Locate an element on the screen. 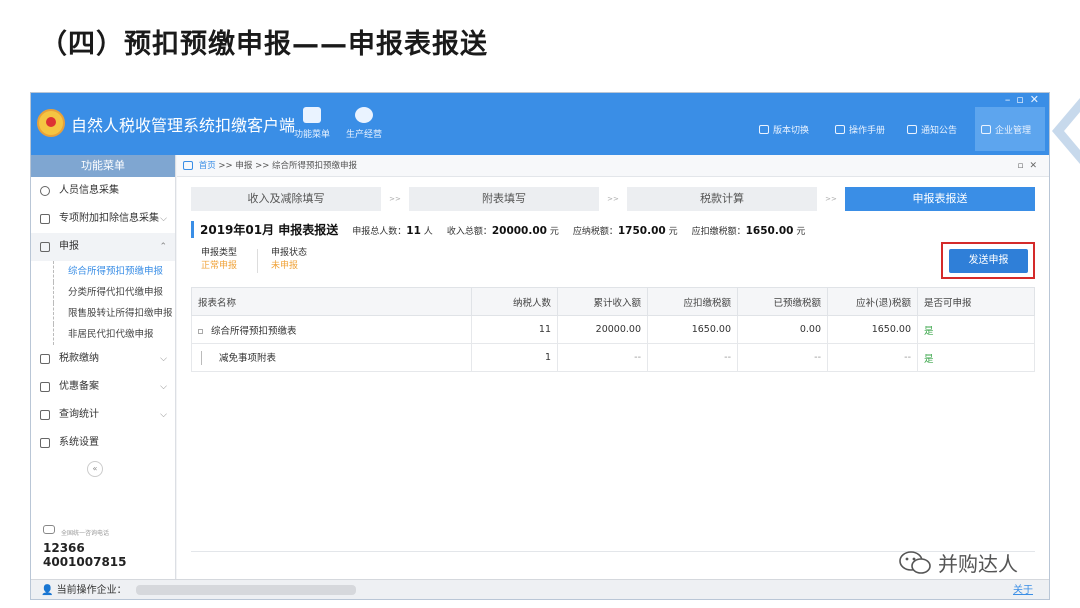 The width and height of the screenshot is (1080, 608). link-label: 通知公告 is located at coordinates (939, 131).